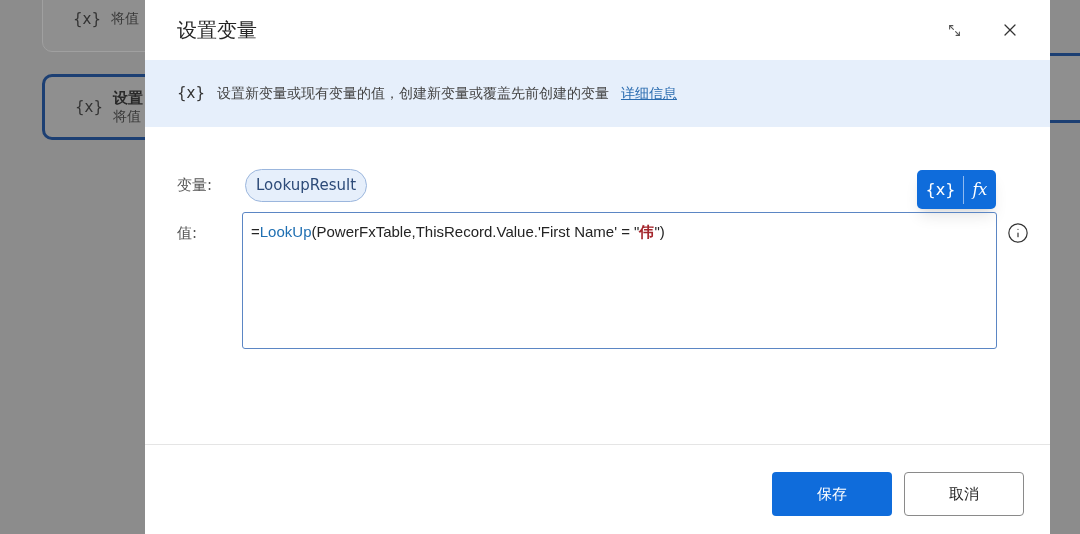 The height and width of the screenshot is (534, 1080). What do you see at coordinates (127, 98) in the screenshot?
I see `step-title: 设置` at bounding box center [127, 98].